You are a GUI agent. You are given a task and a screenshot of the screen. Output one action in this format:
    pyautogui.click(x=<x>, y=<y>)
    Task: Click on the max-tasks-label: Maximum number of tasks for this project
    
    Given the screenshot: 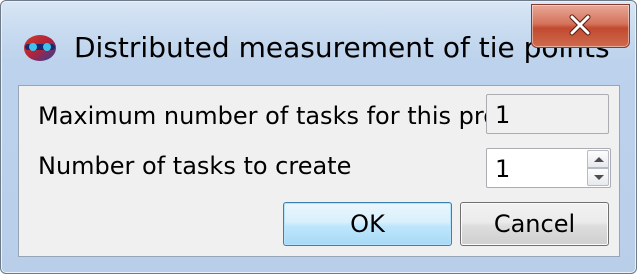 What is the action you would take?
    pyautogui.click(x=290, y=116)
    